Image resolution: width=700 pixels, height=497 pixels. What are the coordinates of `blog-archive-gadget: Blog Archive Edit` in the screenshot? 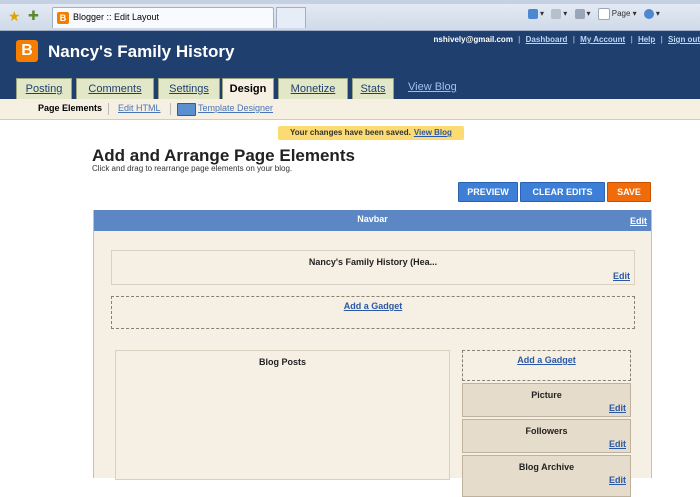 It's located at (546, 476).